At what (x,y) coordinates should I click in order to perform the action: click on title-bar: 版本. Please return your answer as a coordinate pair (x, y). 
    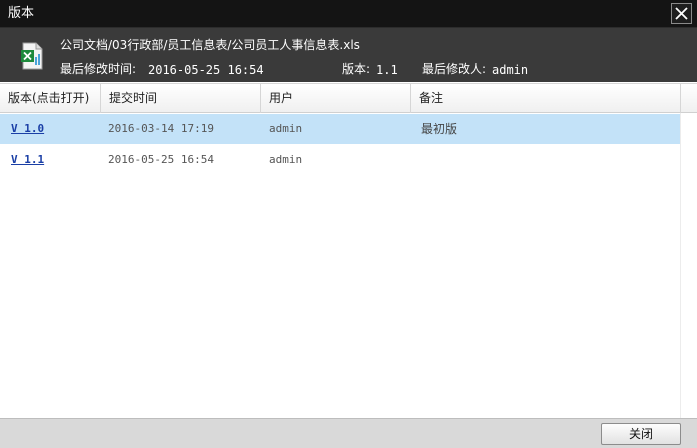
    Looking at the image, I should click on (348, 14).